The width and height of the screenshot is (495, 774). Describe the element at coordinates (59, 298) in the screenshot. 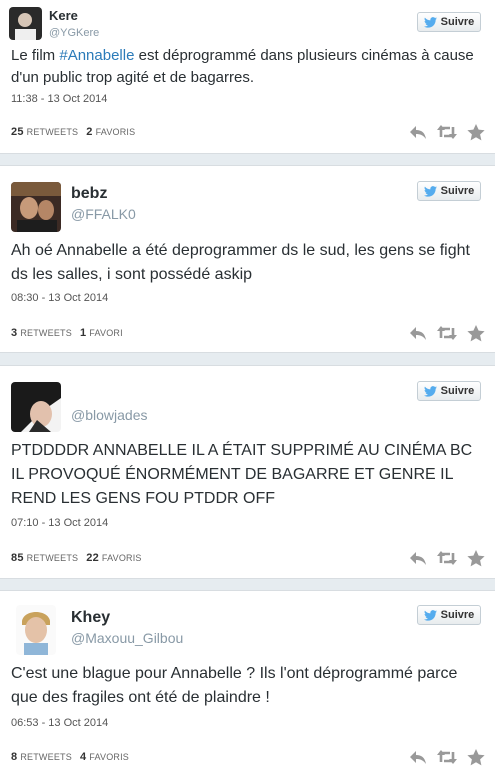

I see `timestamp: 08:30 - 13 Oct 2014` at that location.